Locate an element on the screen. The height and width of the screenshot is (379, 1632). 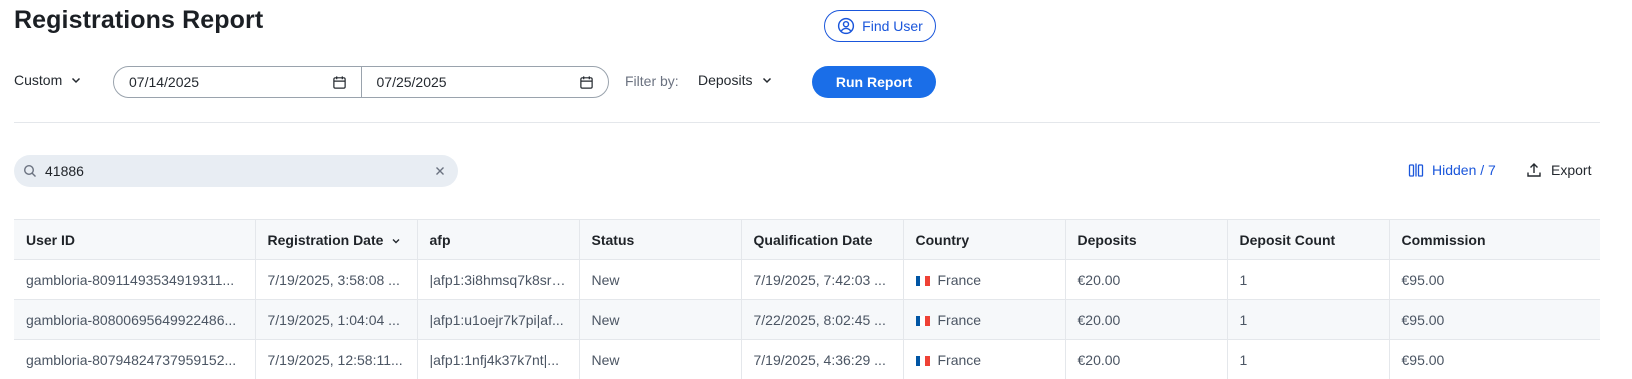
sort-desc-icon is located at coordinates (396, 241).